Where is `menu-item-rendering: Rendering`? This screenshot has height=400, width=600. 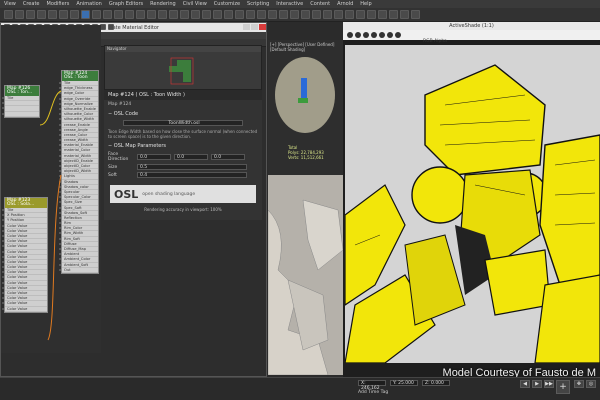
menu-item-rendering: Rendering is located at coordinates (163, 4).